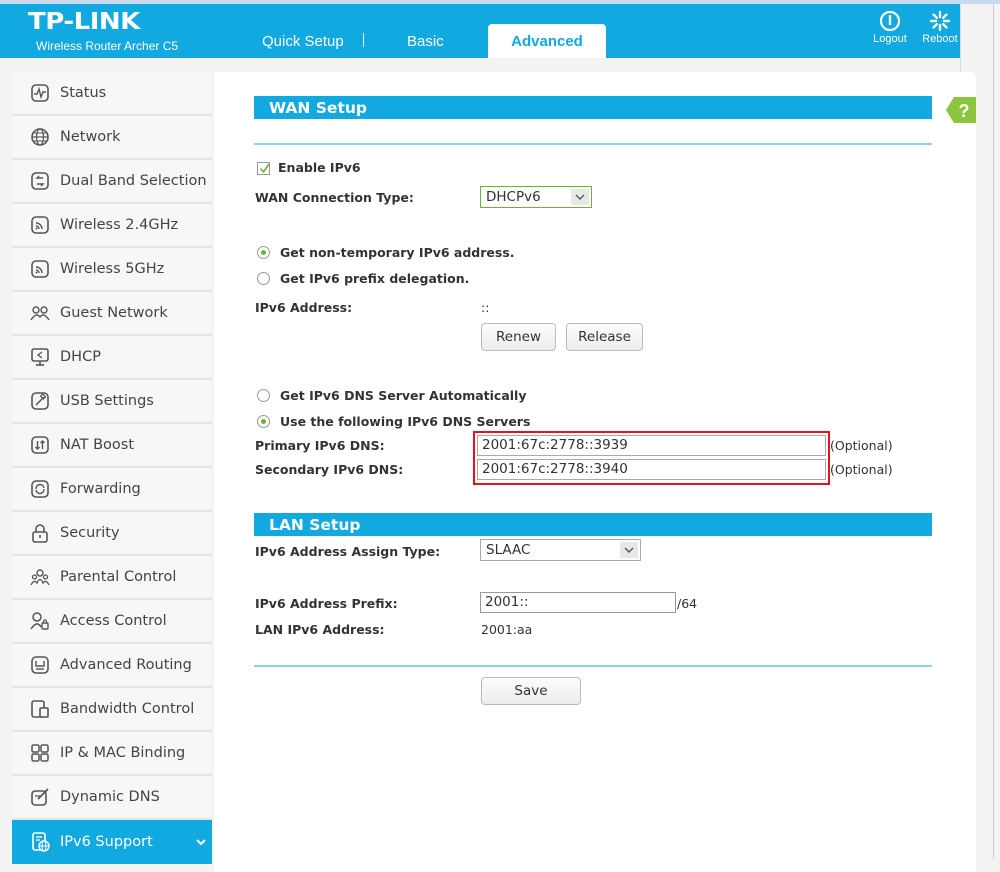 The width and height of the screenshot is (1000, 872). What do you see at coordinates (97, 445) in the screenshot?
I see `sidebar-item-label: NAT Boost` at bounding box center [97, 445].